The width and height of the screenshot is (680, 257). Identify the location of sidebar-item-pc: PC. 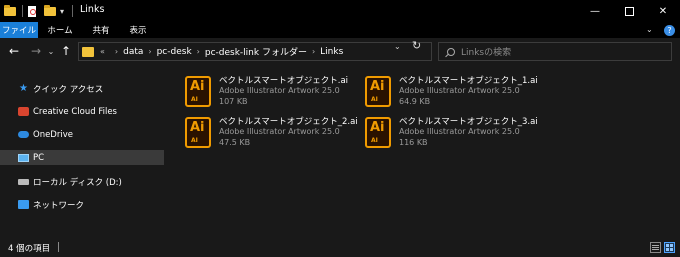
(82, 157).